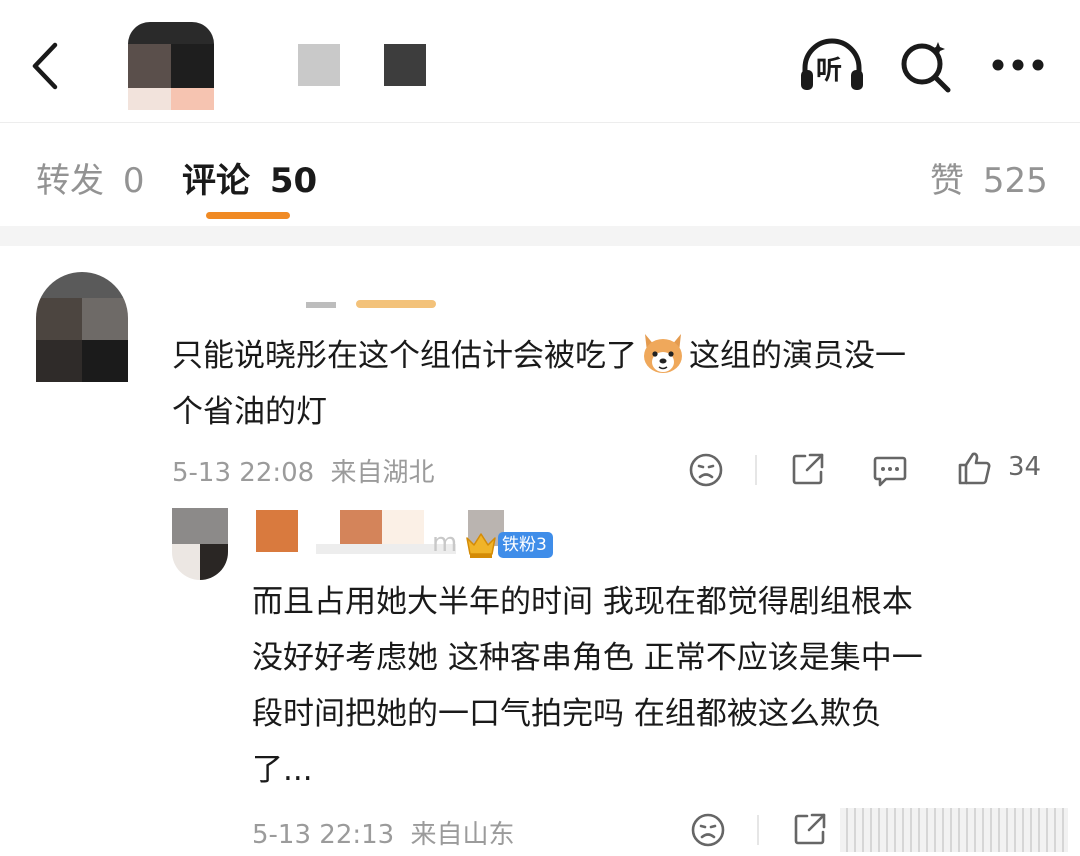  Describe the element at coordinates (404, 356) in the screenshot. I see `comment-text-part1: 只能说晓彤在这个组估计会被吃了` at that location.